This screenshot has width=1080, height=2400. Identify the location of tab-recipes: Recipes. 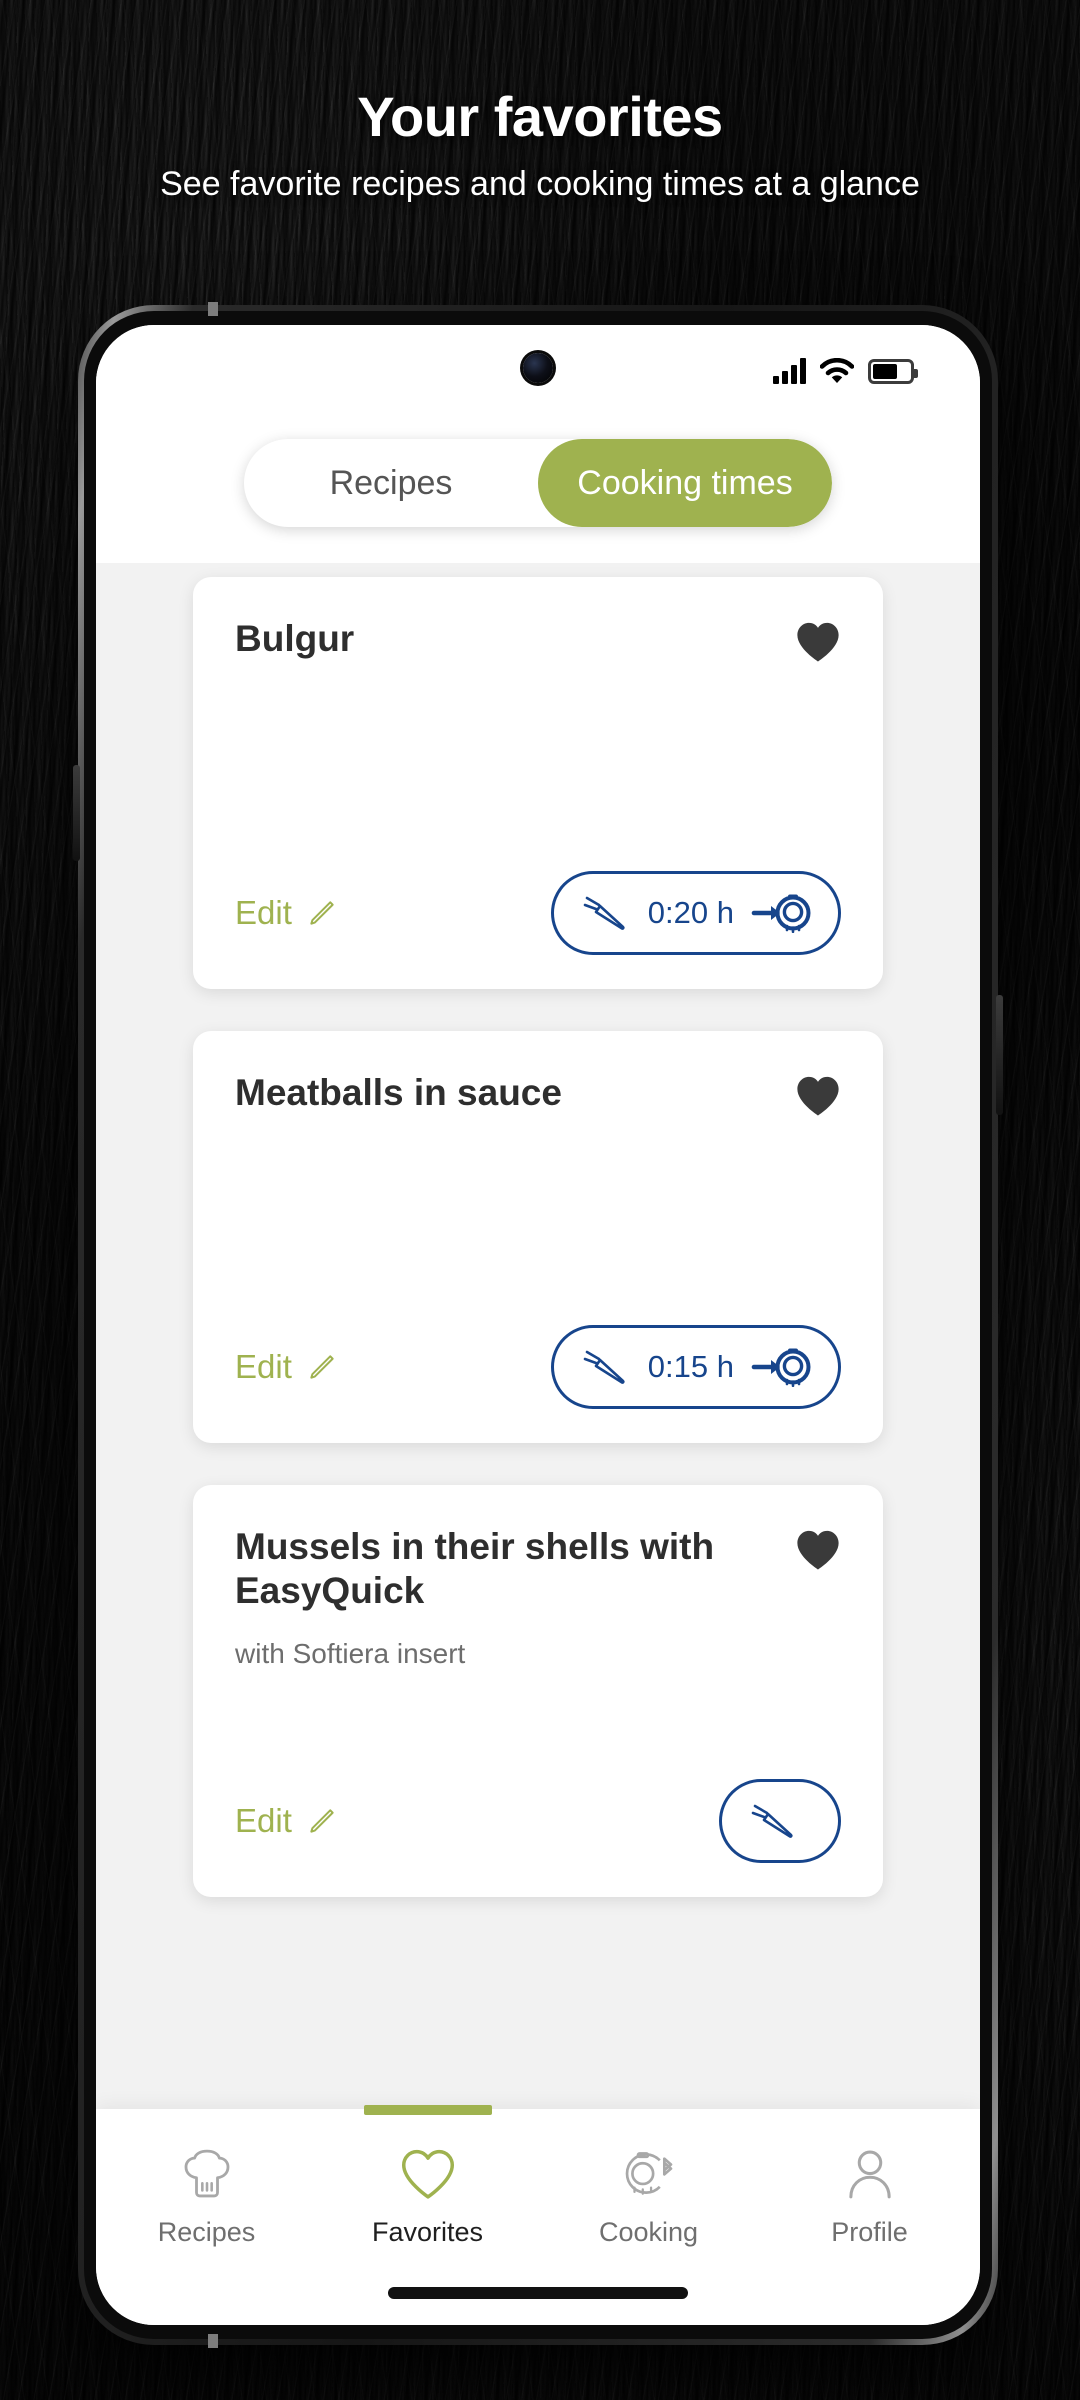
(391, 483).